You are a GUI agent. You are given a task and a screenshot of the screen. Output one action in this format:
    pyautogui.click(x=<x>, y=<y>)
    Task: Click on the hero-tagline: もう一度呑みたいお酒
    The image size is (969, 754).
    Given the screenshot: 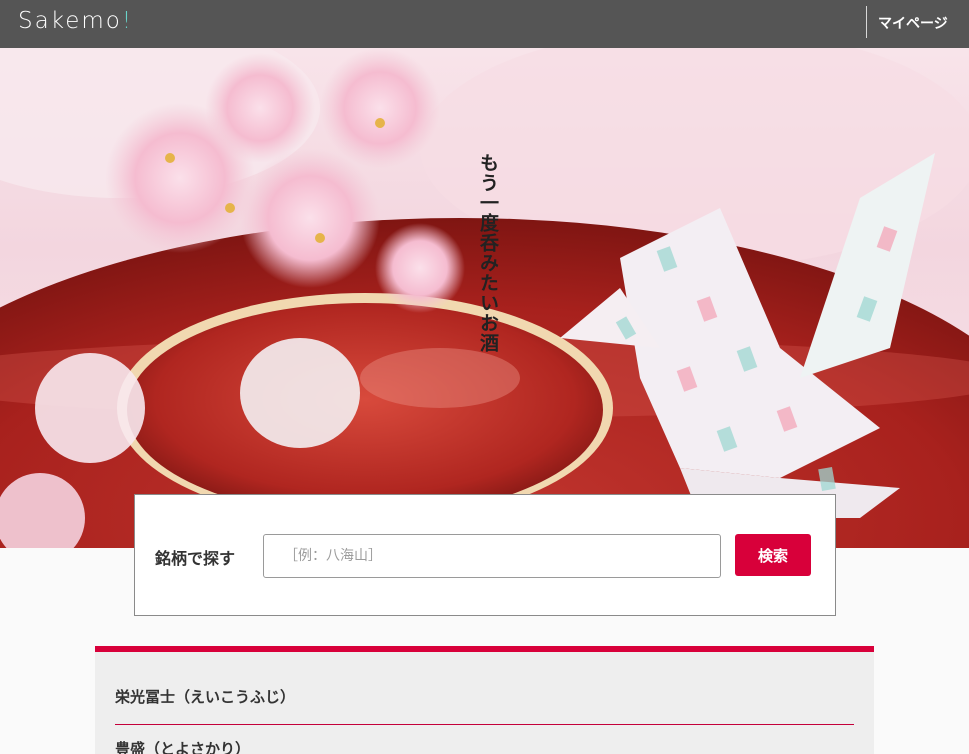 What is the action you would take?
    pyautogui.click(x=488, y=253)
    